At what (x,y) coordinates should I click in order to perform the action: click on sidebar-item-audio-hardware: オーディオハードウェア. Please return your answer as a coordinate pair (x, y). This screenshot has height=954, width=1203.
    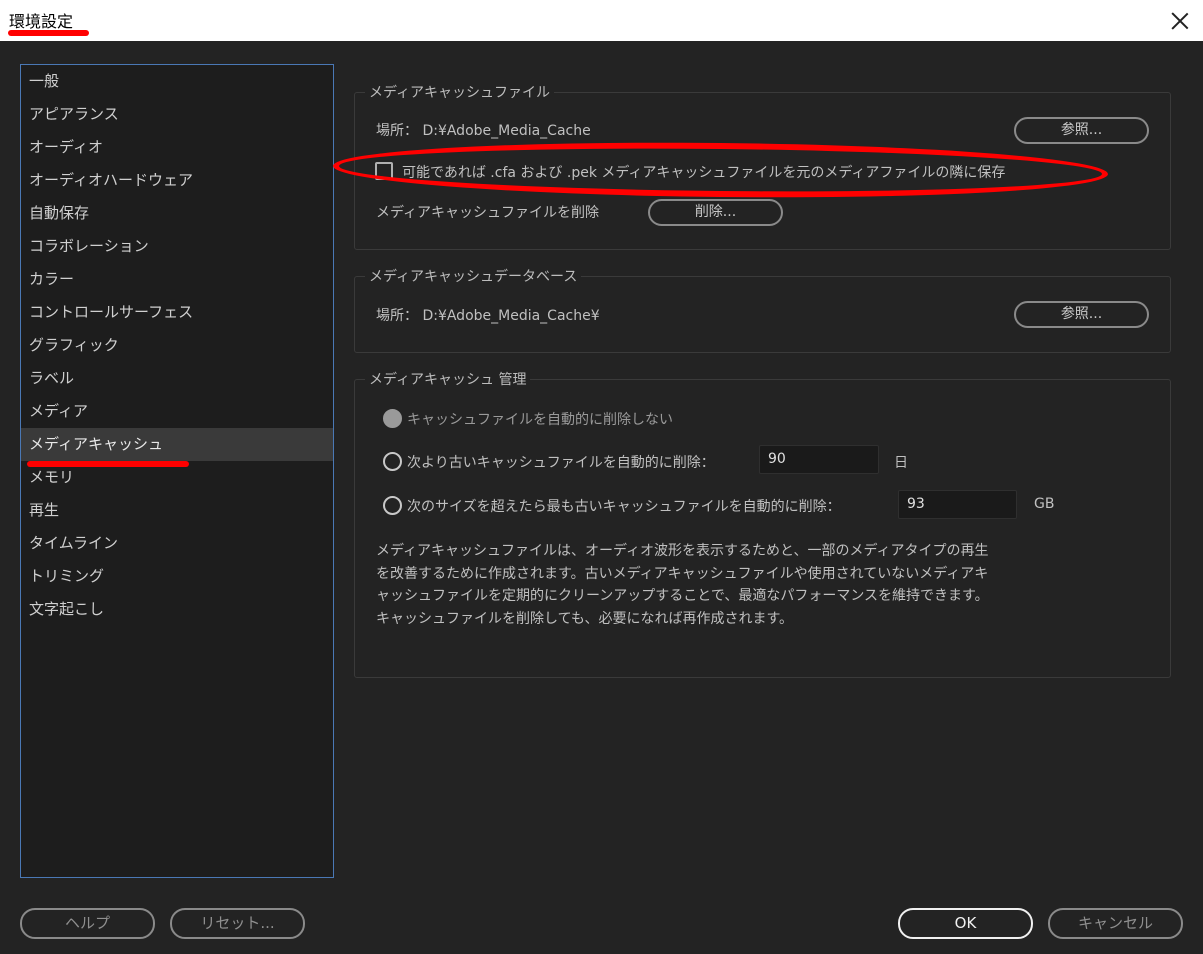
    Looking at the image, I should click on (177, 180).